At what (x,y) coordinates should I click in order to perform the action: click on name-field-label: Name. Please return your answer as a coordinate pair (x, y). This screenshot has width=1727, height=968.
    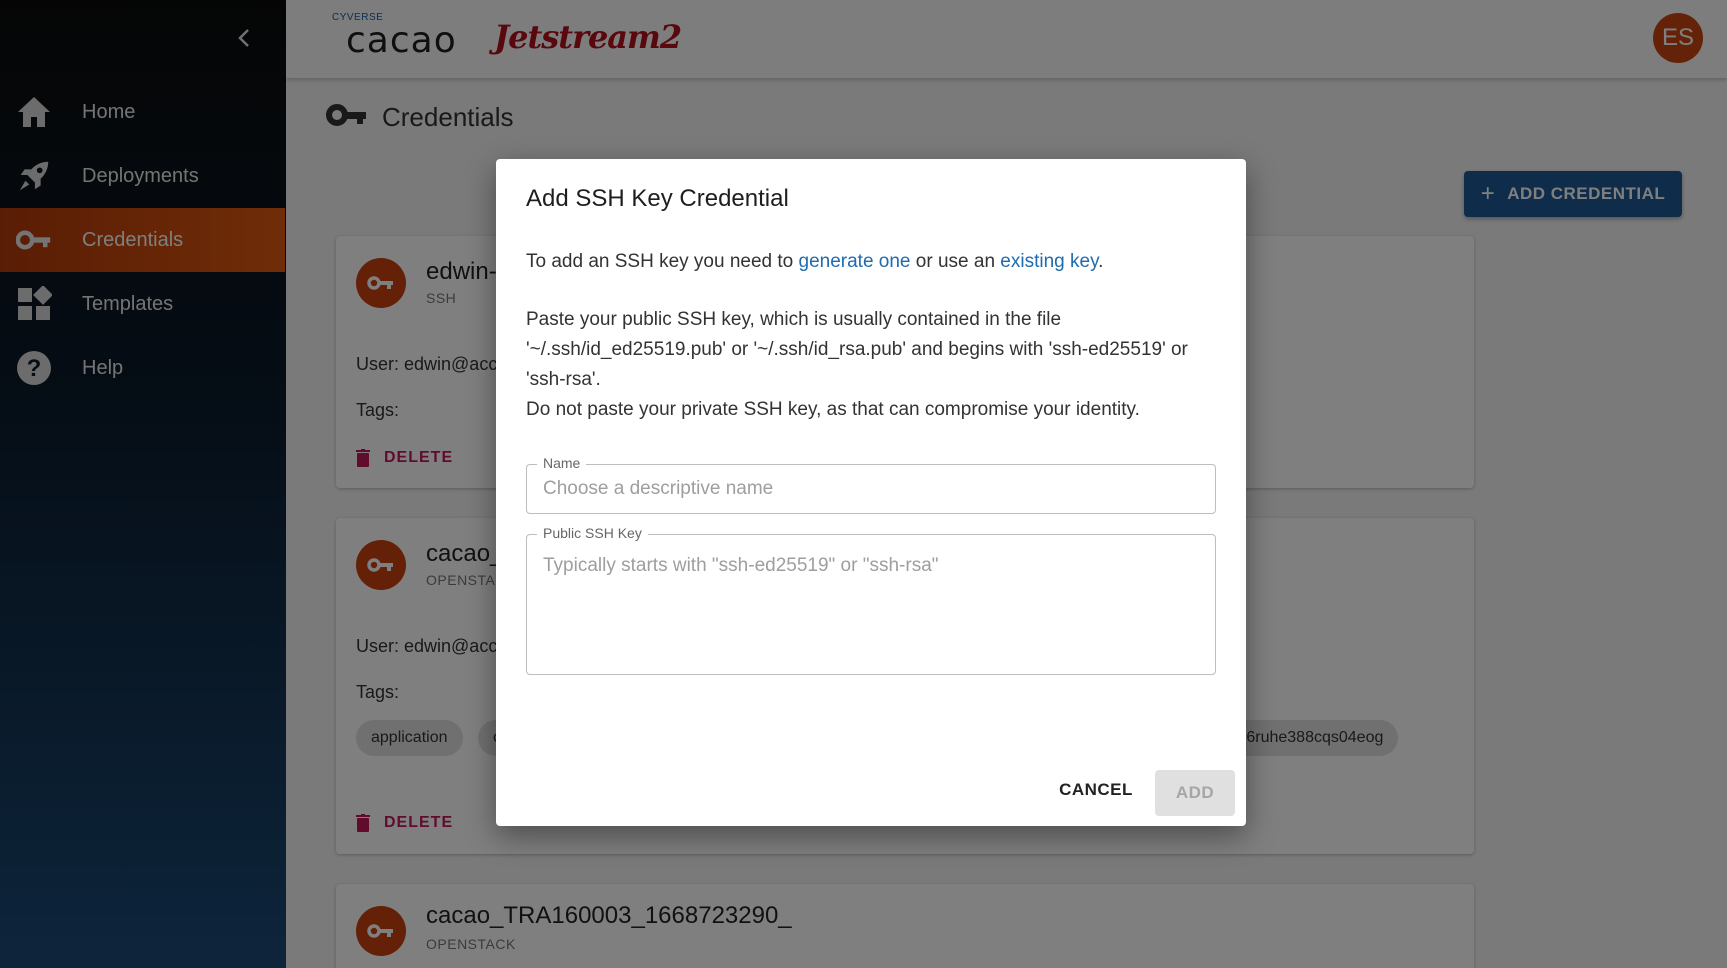
    Looking at the image, I should click on (562, 463).